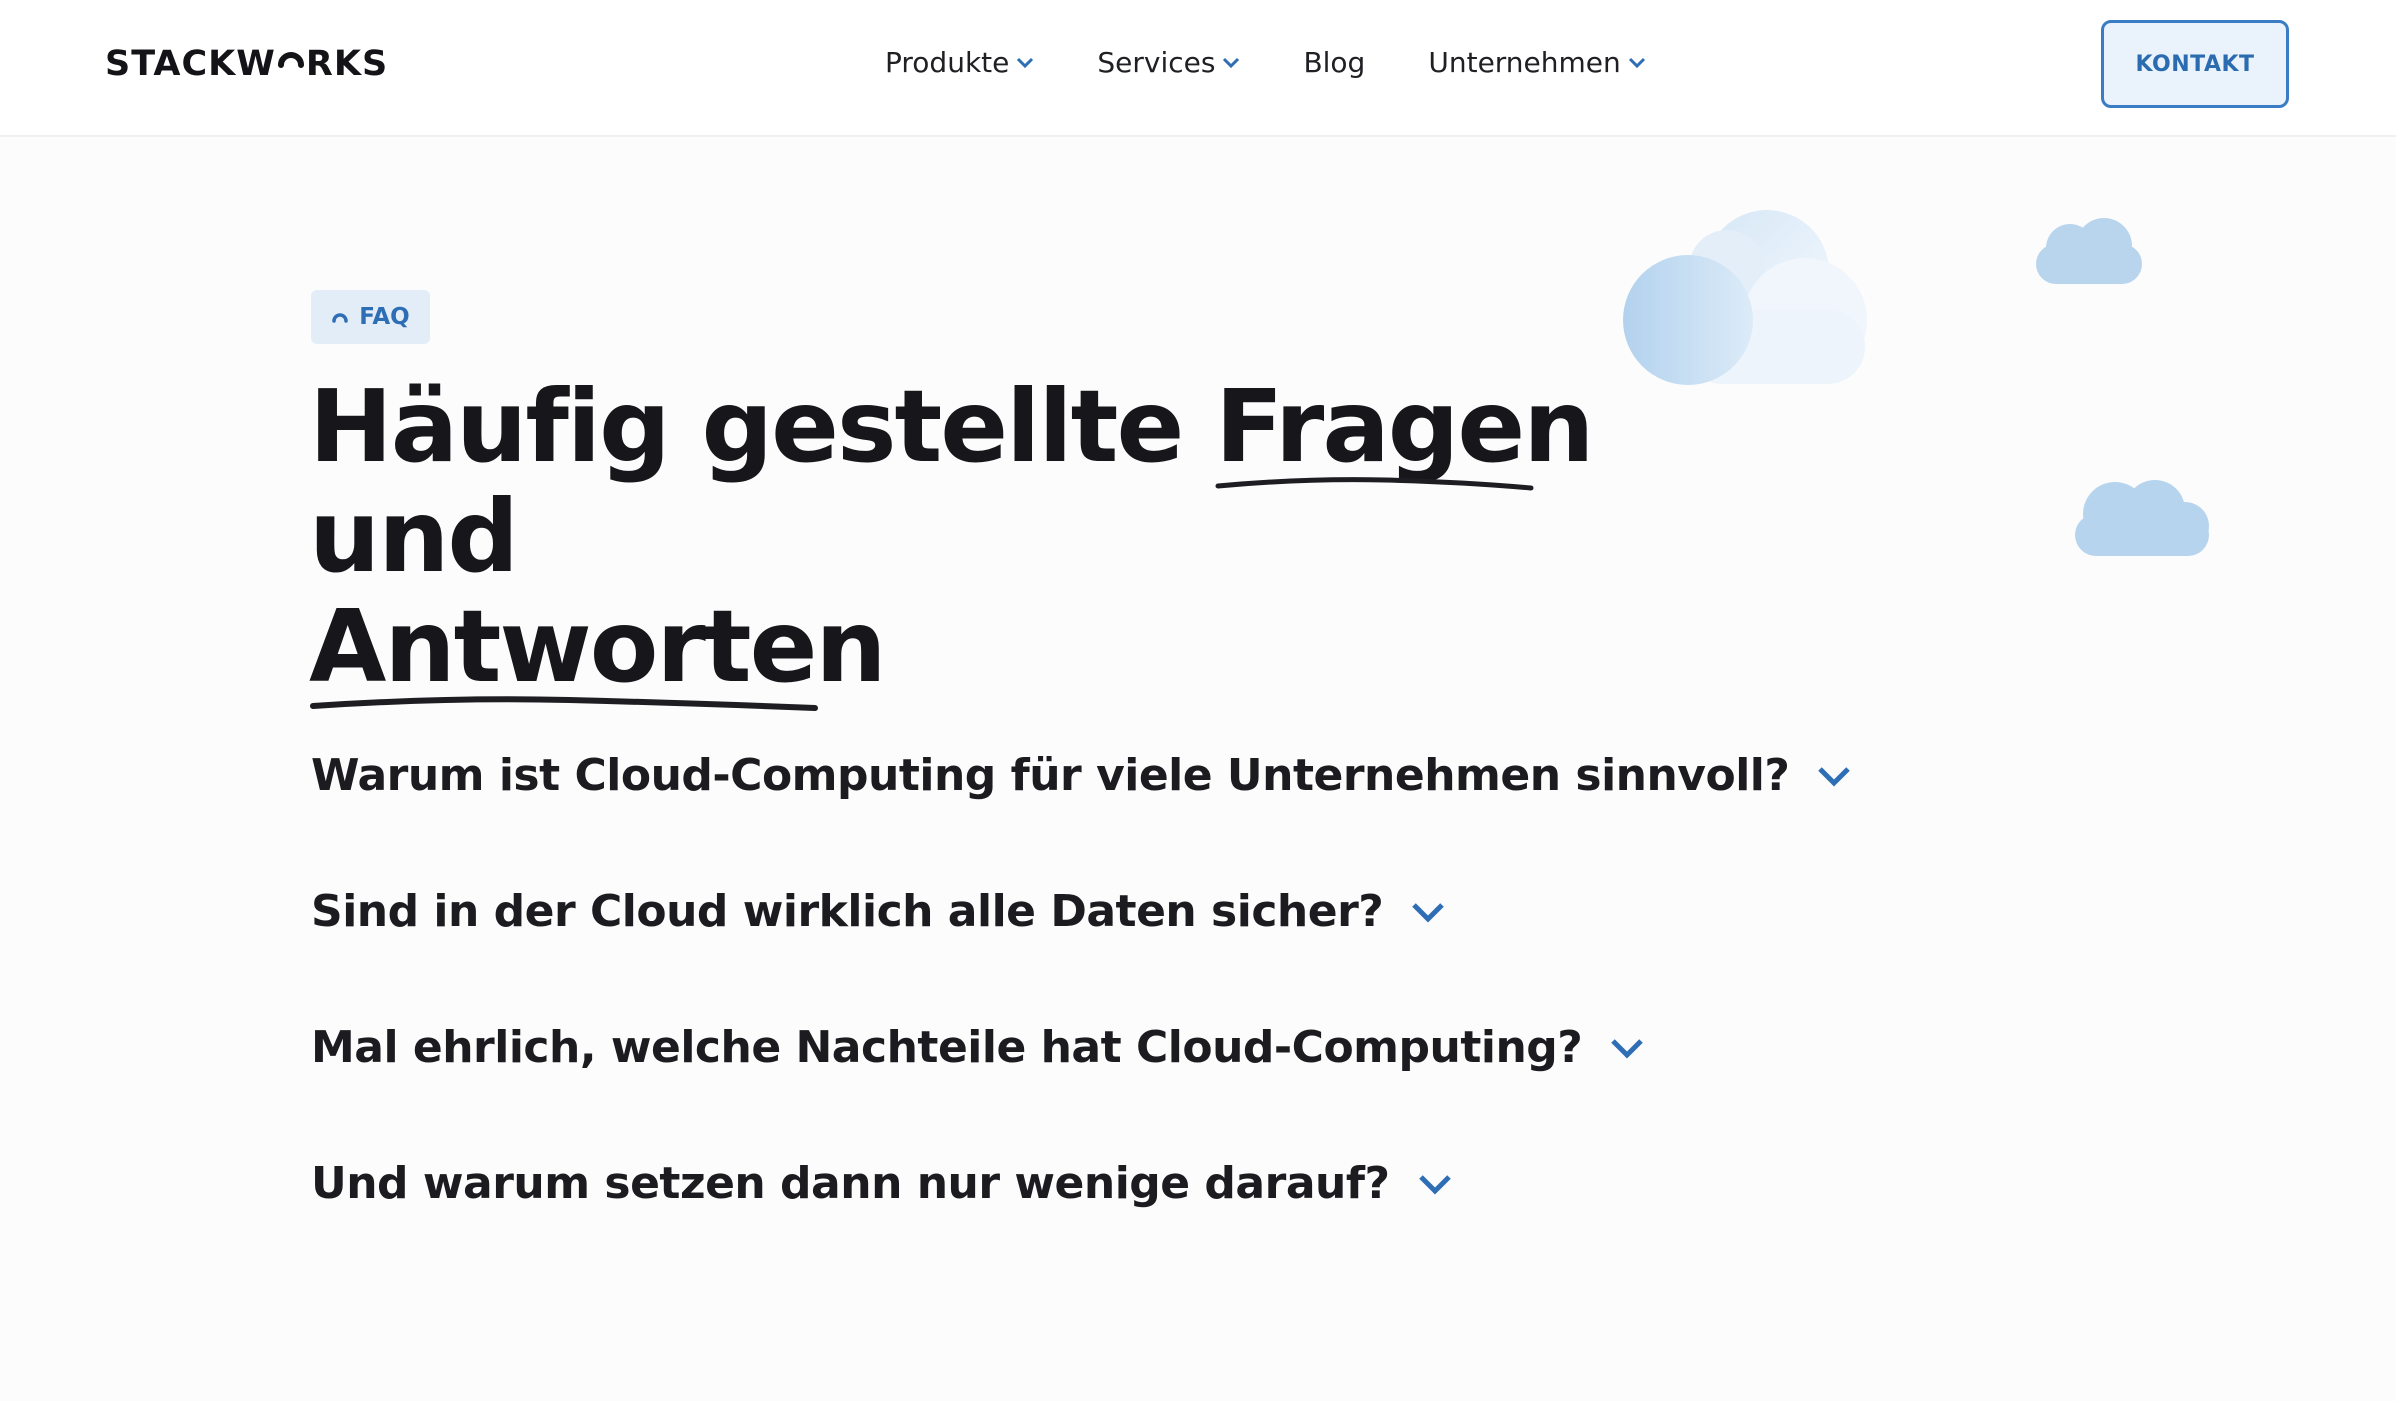 The height and width of the screenshot is (1401, 2396). What do you see at coordinates (850, 1183) in the screenshot?
I see `faq-question: Und warum setzen dann nur wenige darauf?` at bounding box center [850, 1183].